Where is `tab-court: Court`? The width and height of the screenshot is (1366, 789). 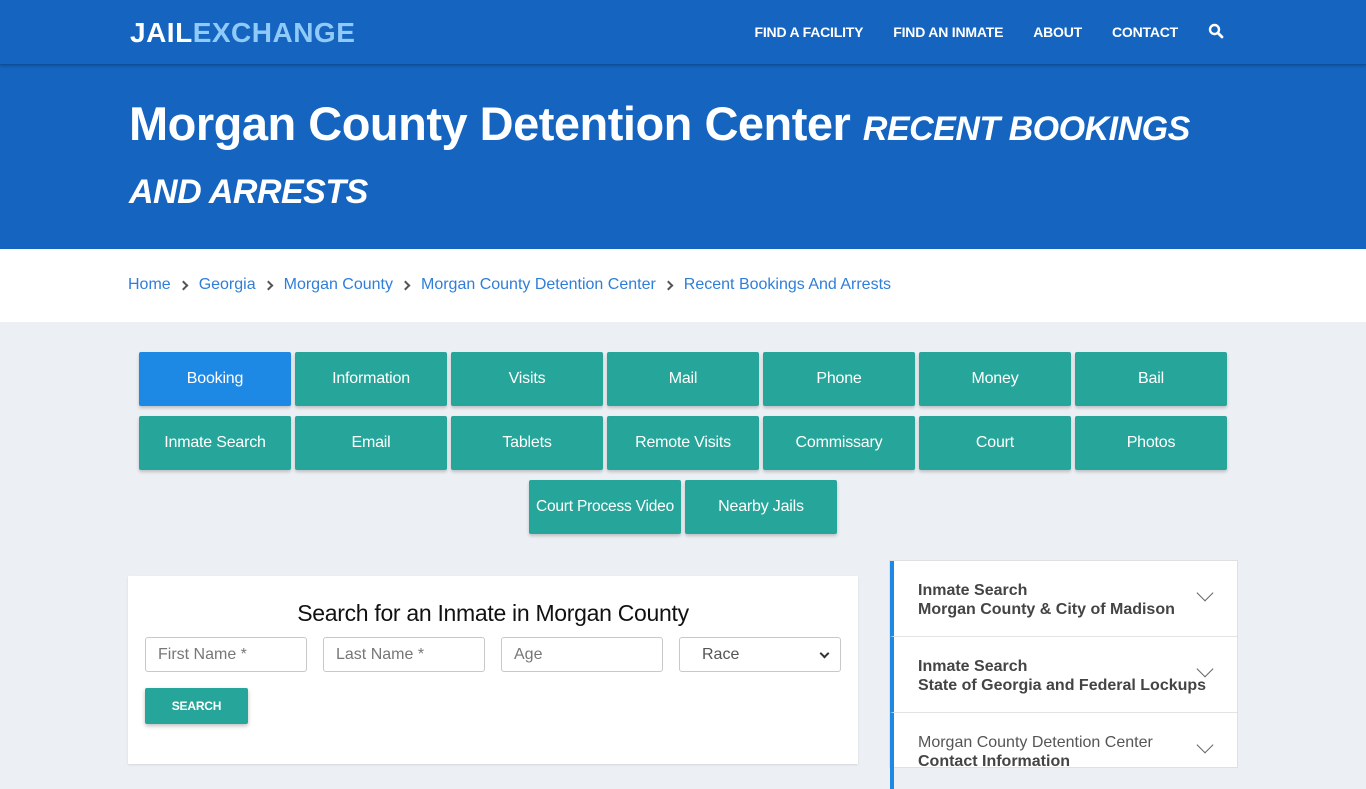
tab-court: Court is located at coordinates (995, 443).